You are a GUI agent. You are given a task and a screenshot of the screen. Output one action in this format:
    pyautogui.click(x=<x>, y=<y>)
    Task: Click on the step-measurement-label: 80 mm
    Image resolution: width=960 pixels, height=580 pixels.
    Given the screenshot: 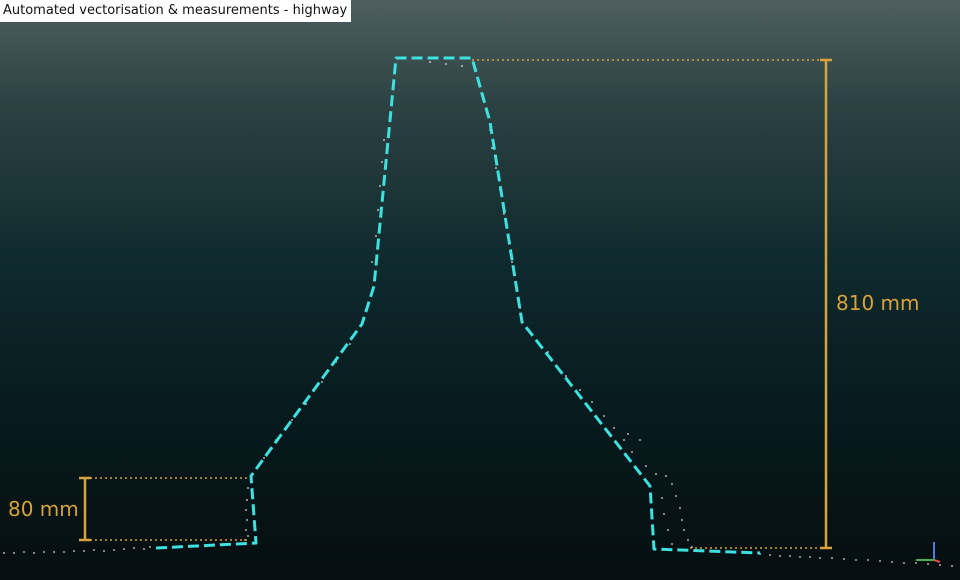 What is the action you would take?
    pyautogui.click(x=43, y=509)
    